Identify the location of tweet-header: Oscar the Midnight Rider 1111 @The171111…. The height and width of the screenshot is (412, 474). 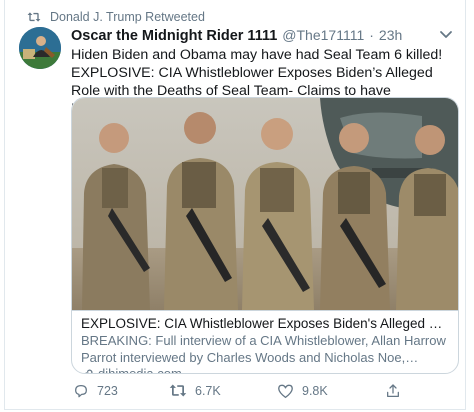
(236, 36).